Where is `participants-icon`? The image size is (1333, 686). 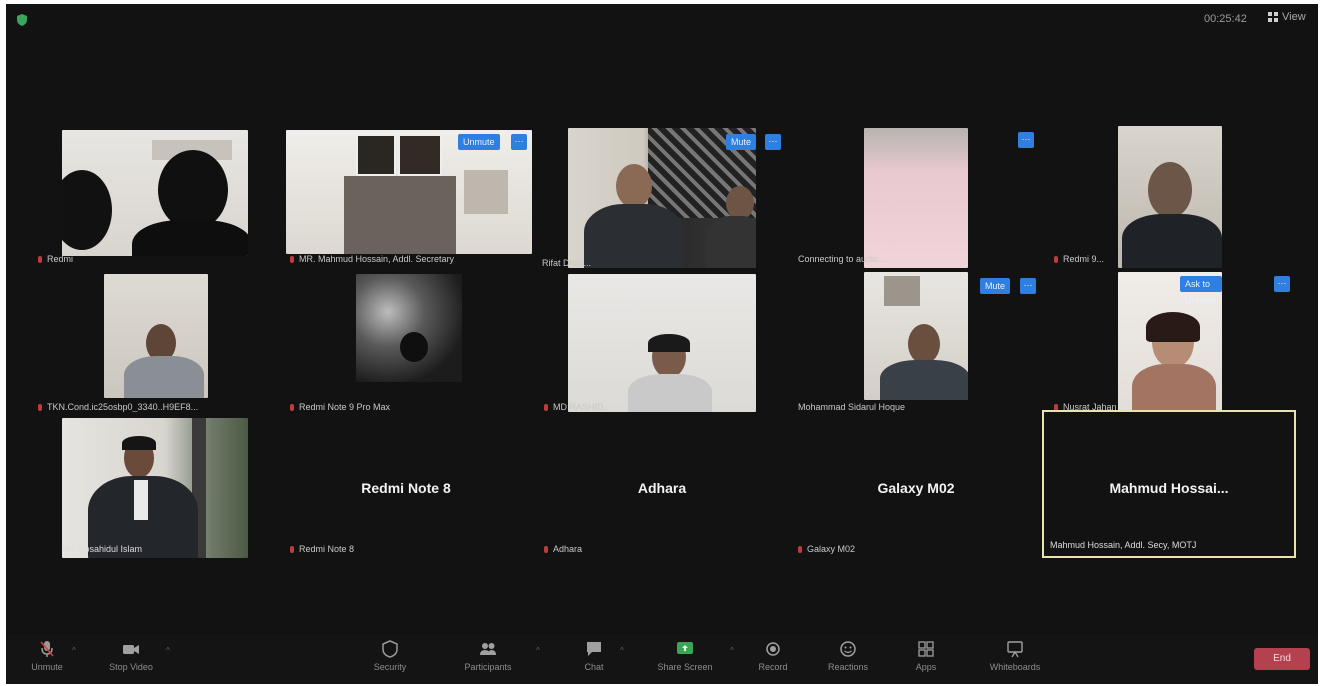 participants-icon is located at coordinates (488, 649).